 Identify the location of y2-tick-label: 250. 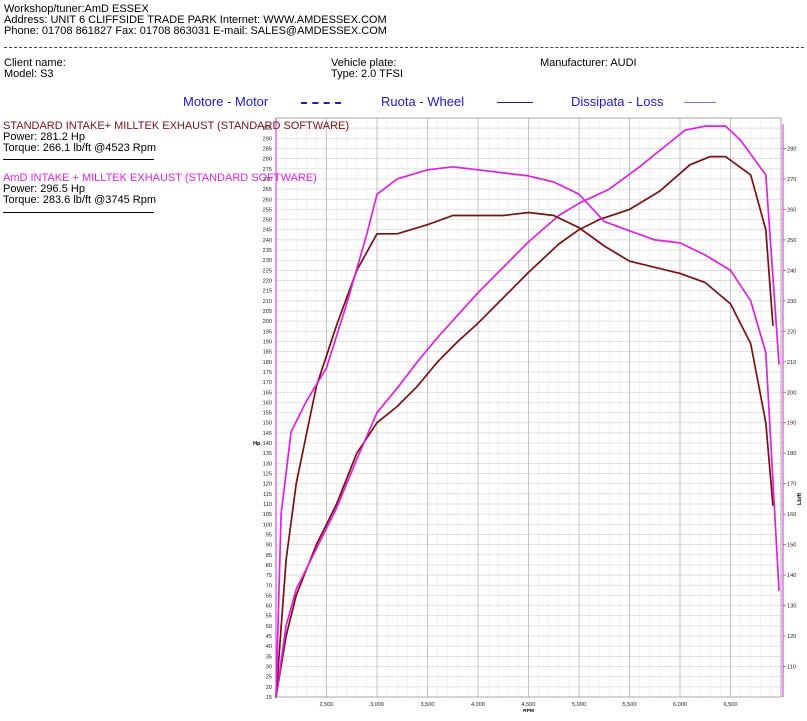
(791, 241).